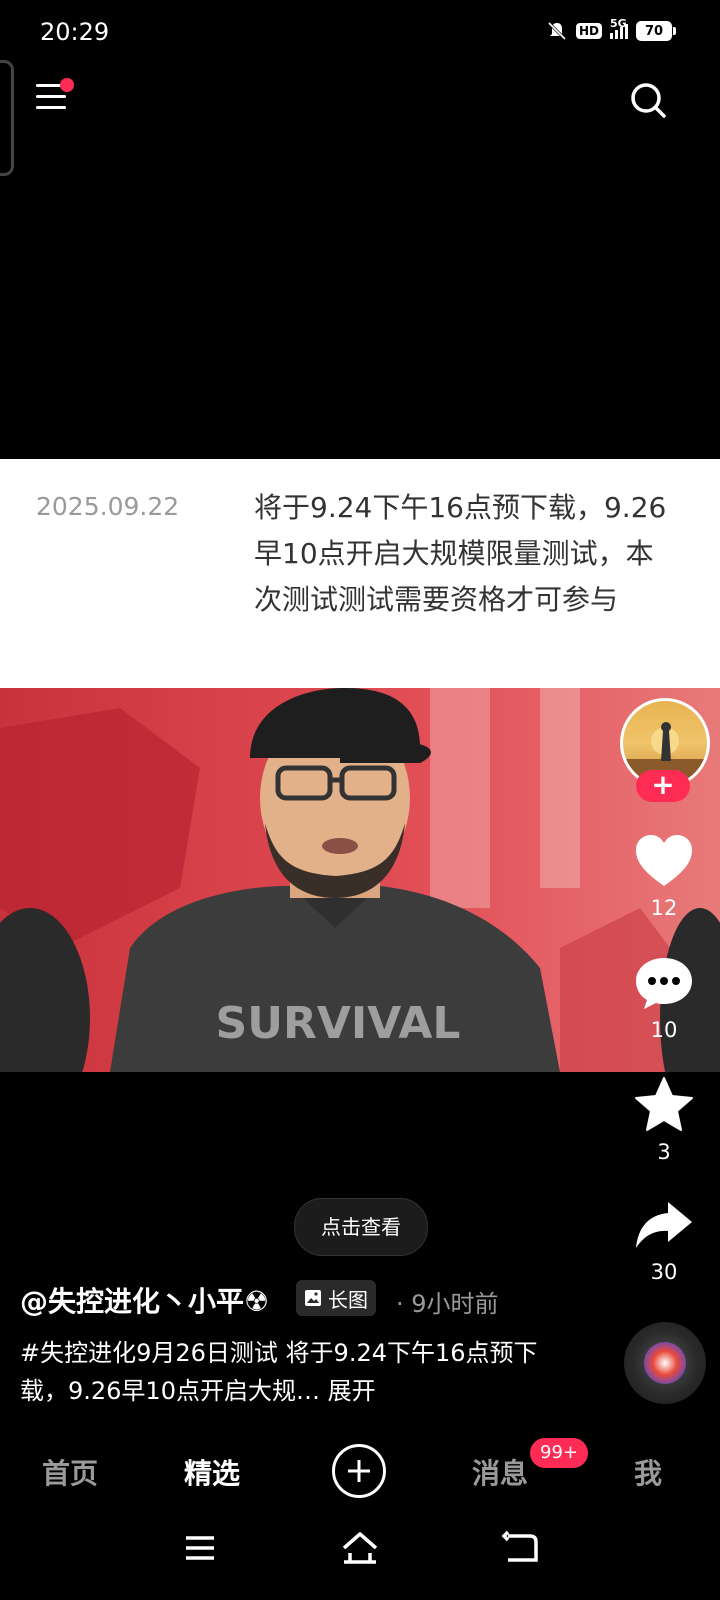  Describe the element at coordinates (352, 1391) in the screenshot. I see `expand-link: 展开` at that location.